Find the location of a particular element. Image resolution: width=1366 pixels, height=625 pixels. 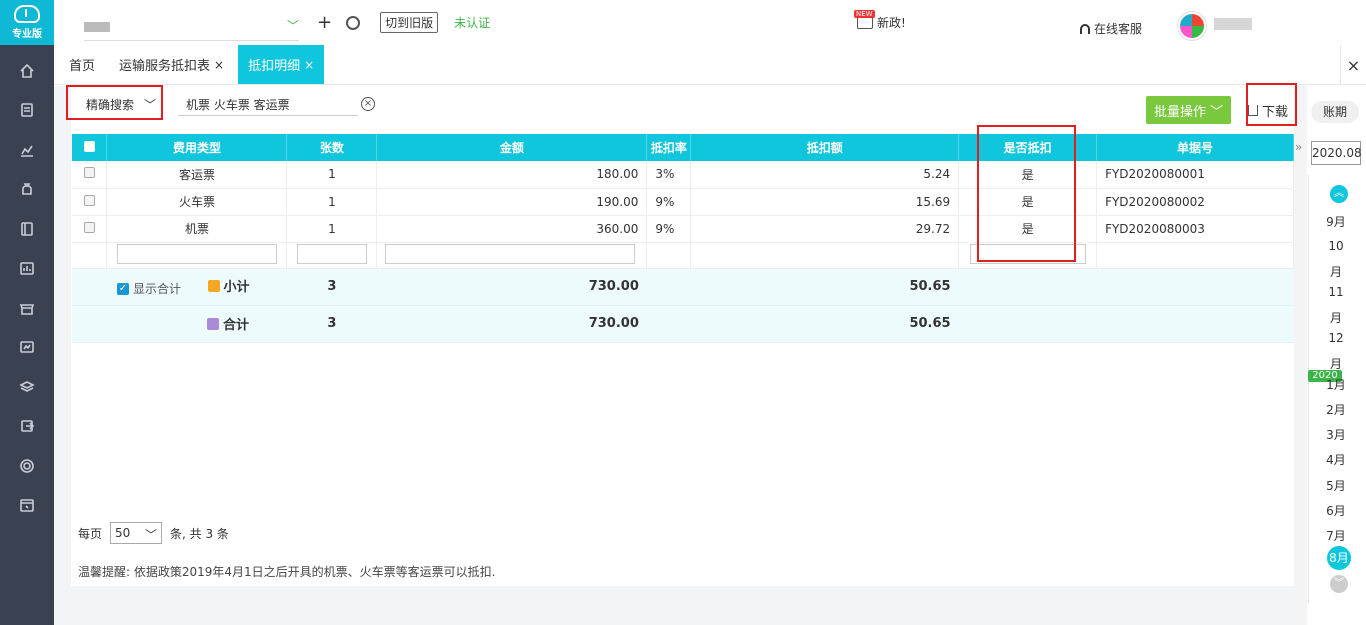

tab-deduction-detail: 抵扣明细 × is located at coordinates (281, 64).